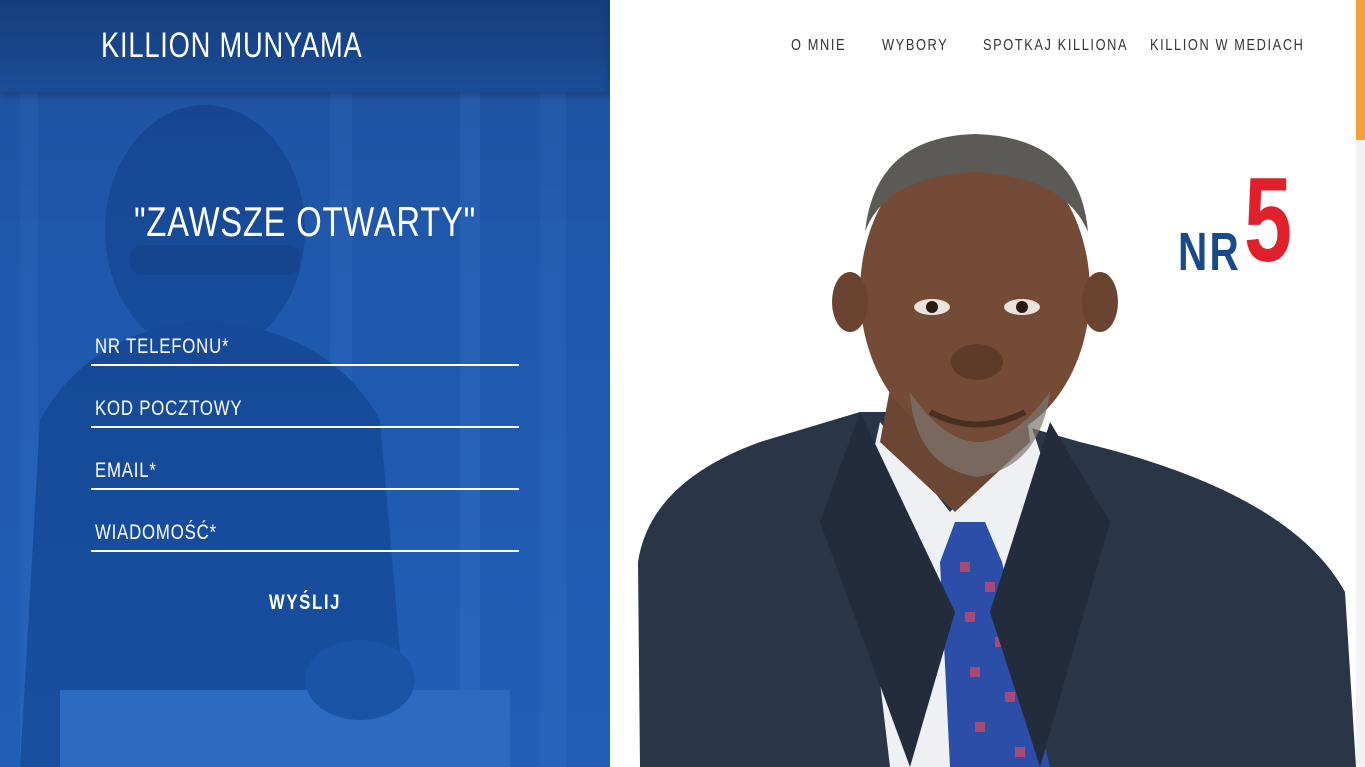 The image size is (1365, 767). I want to click on nav-media: KILLION W MEDIACH, so click(1227, 46).